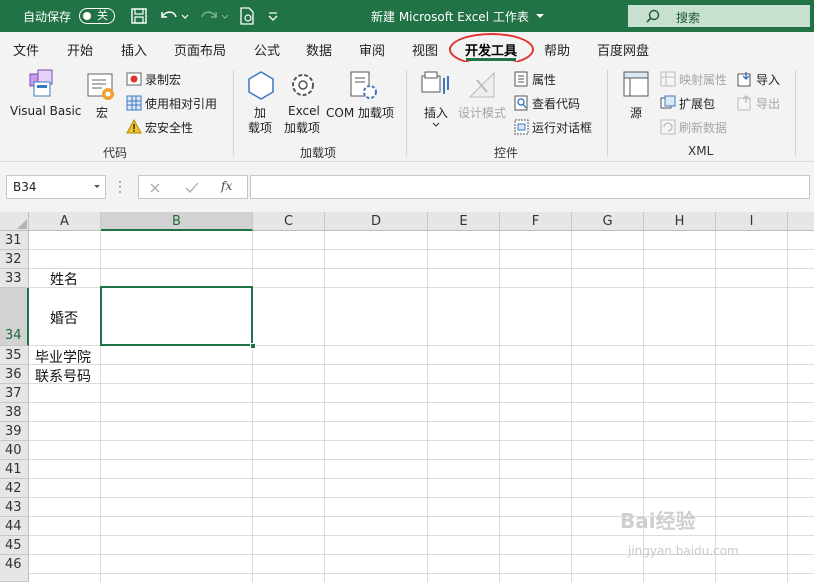 Image resolution: width=814 pixels, height=582 pixels. What do you see at coordinates (26, 49) in the screenshot?
I see `tab-file: 文件` at bounding box center [26, 49].